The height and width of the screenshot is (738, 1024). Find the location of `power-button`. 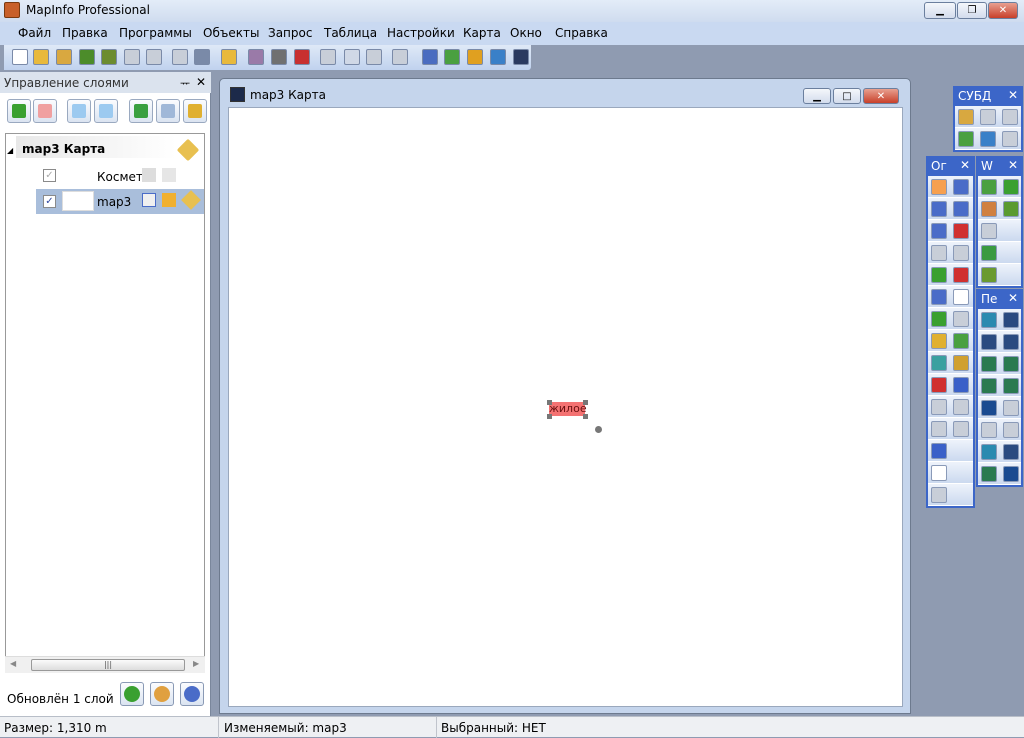

power-button is located at coordinates (132, 694).